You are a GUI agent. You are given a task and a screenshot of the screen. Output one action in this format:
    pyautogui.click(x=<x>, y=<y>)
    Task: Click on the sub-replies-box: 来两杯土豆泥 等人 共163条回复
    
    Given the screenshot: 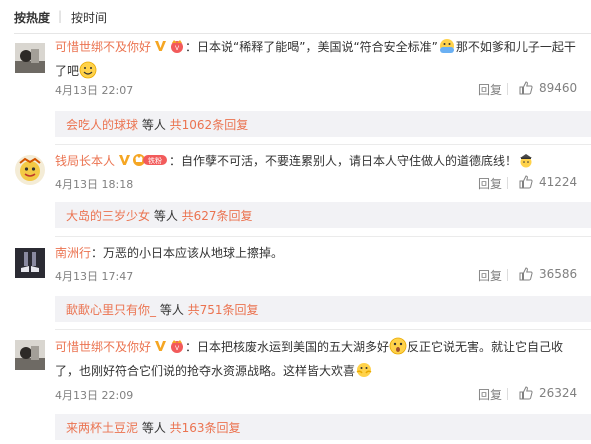 What is the action you would take?
    pyautogui.click(x=323, y=427)
    